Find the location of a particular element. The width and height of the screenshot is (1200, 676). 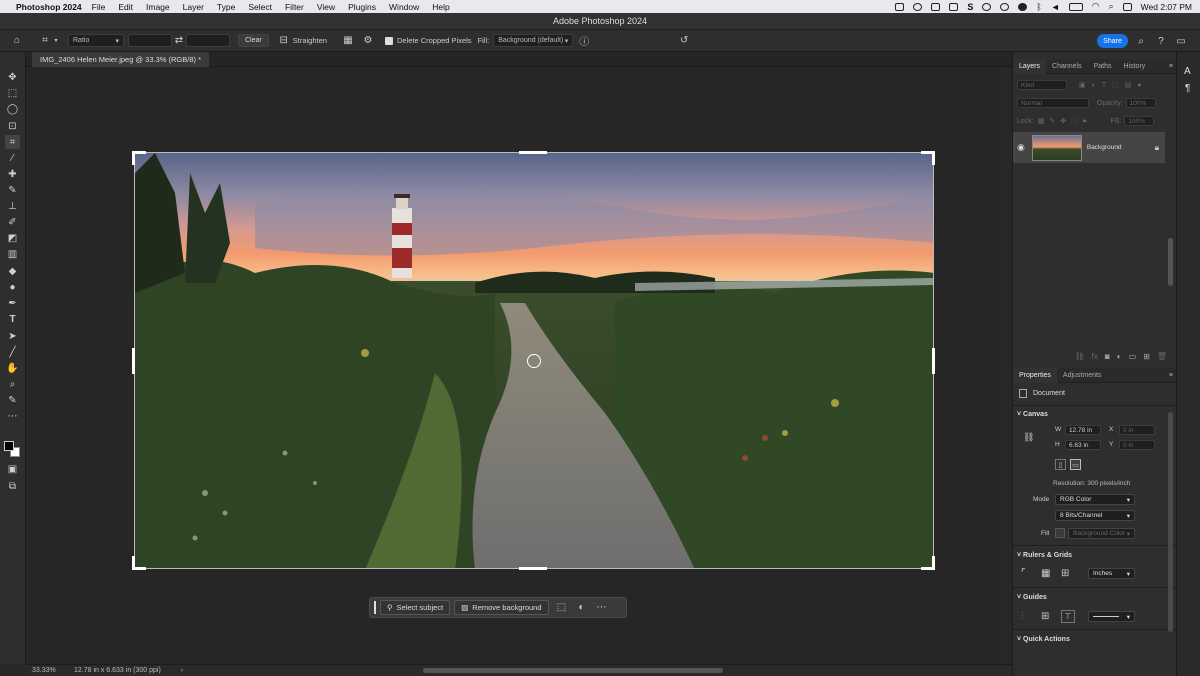

chevron-right-icon: › is located at coordinates (182, 670).